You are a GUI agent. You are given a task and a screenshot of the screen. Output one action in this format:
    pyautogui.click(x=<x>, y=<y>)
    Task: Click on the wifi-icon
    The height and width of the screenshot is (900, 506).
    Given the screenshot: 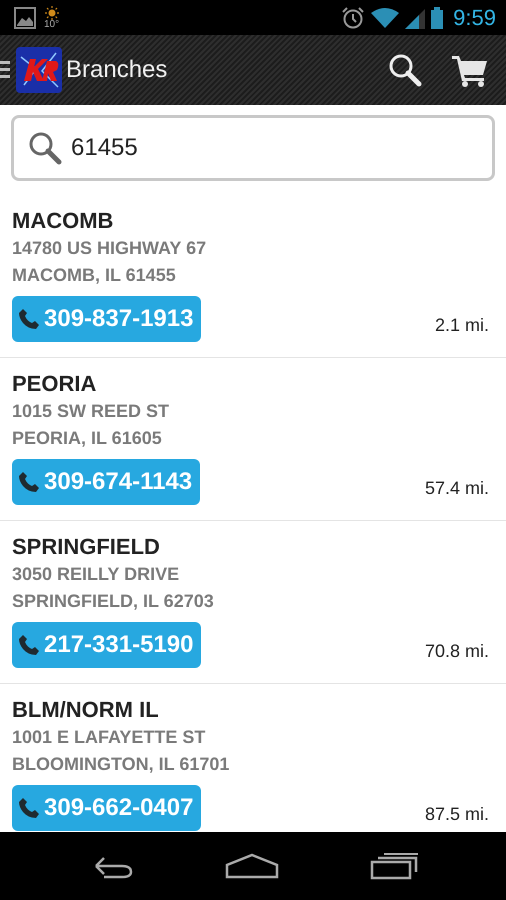 What is the action you would take?
    pyautogui.click(x=385, y=18)
    